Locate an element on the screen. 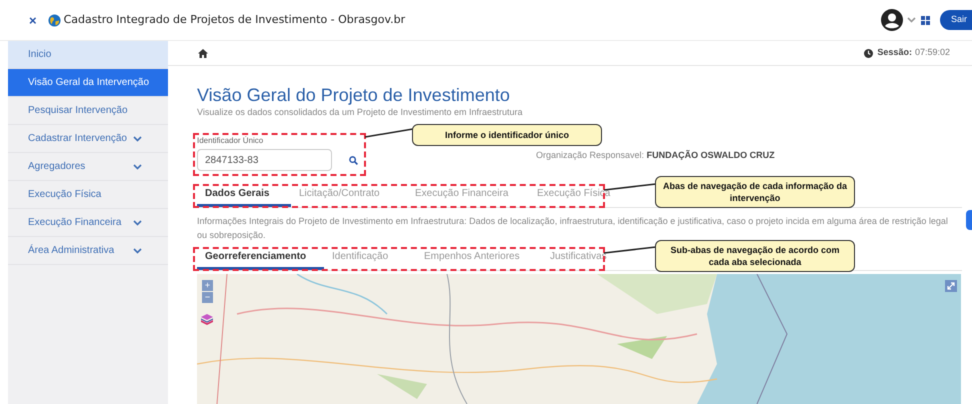 The width and height of the screenshot is (972, 404). tab: Execução Financeira is located at coordinates (468, 195).